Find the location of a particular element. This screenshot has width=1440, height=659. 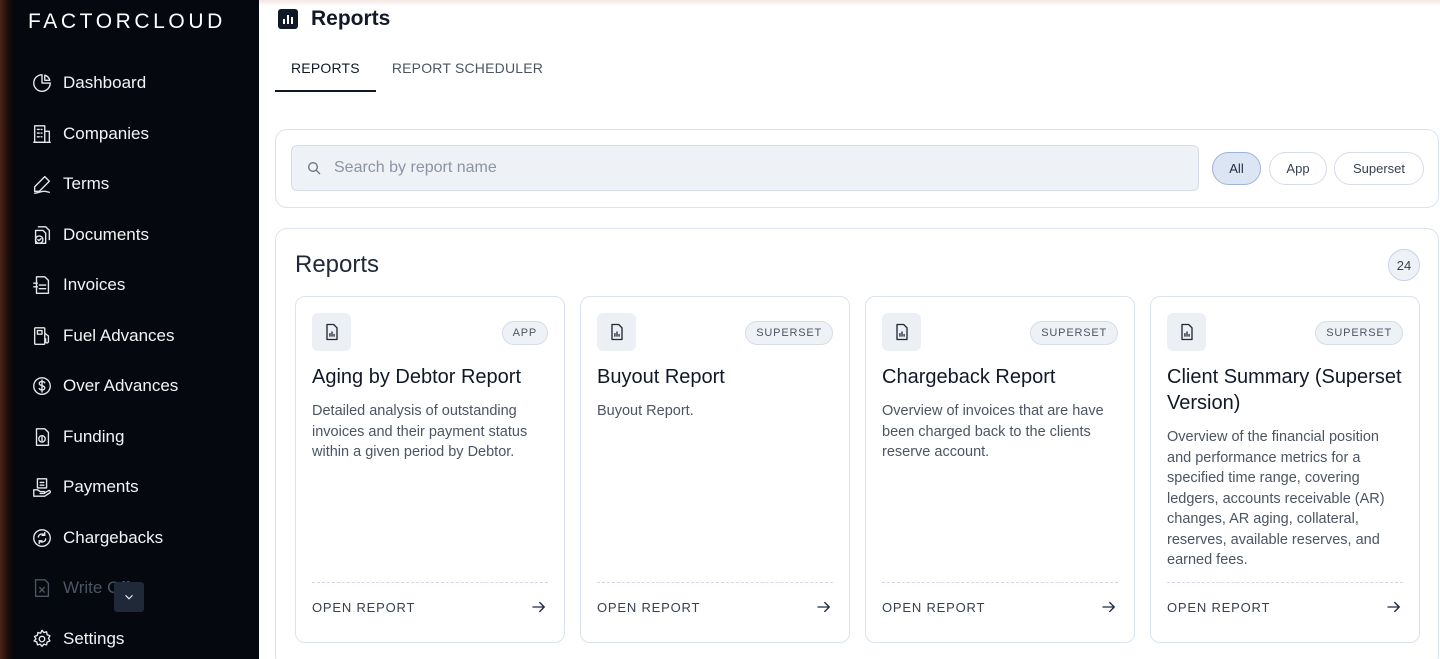

sidebar-item-funding: Funding is located at coordinates (140, 437).